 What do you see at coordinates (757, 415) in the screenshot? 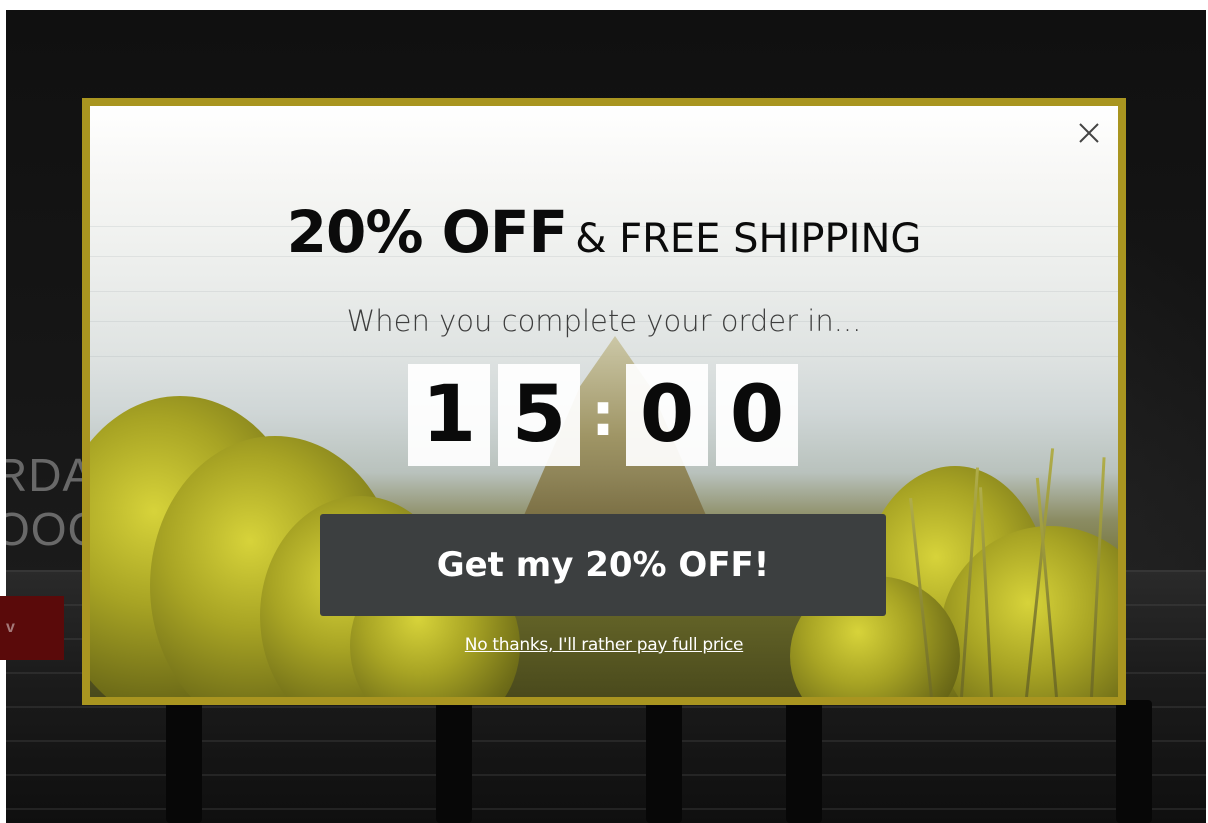
I see `timer-digit-seconds-ones: 0` at bounding box center [757, 415].